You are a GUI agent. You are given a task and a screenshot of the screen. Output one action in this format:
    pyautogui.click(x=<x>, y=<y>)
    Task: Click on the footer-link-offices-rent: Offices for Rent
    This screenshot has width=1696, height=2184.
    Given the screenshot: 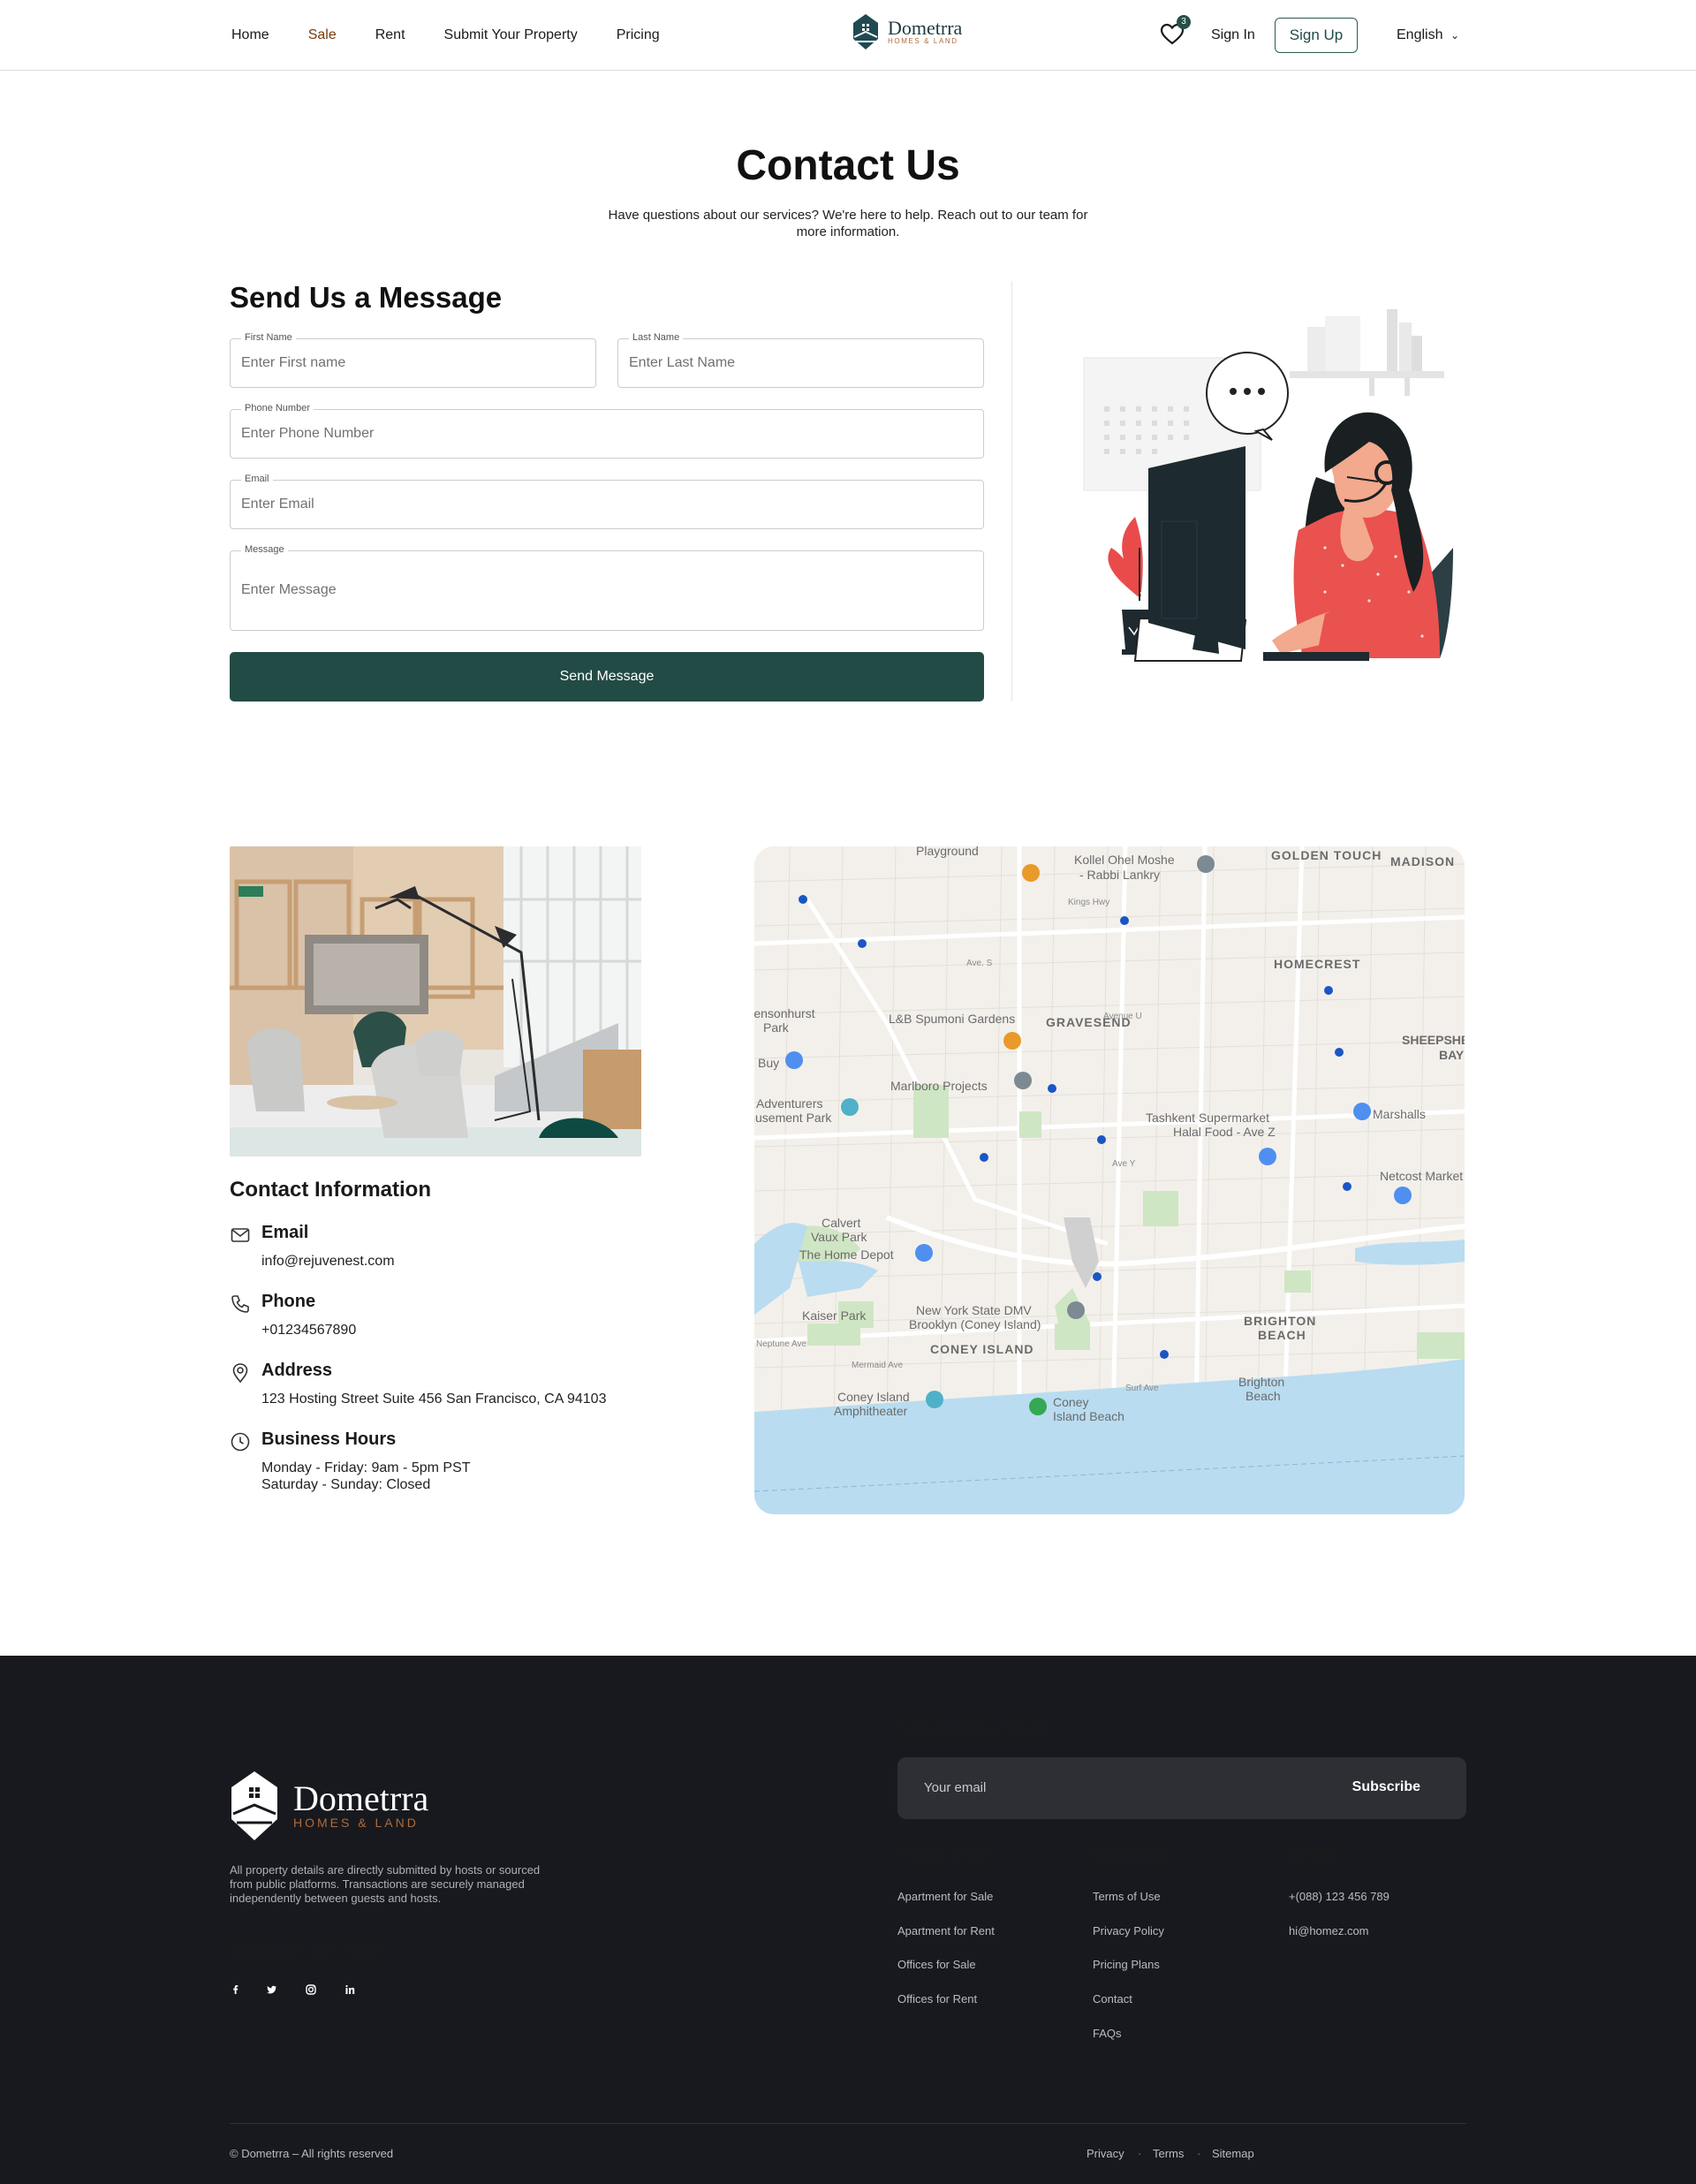 What is the action you would take?
    pyautogui.click(x=937, y=1999)
    